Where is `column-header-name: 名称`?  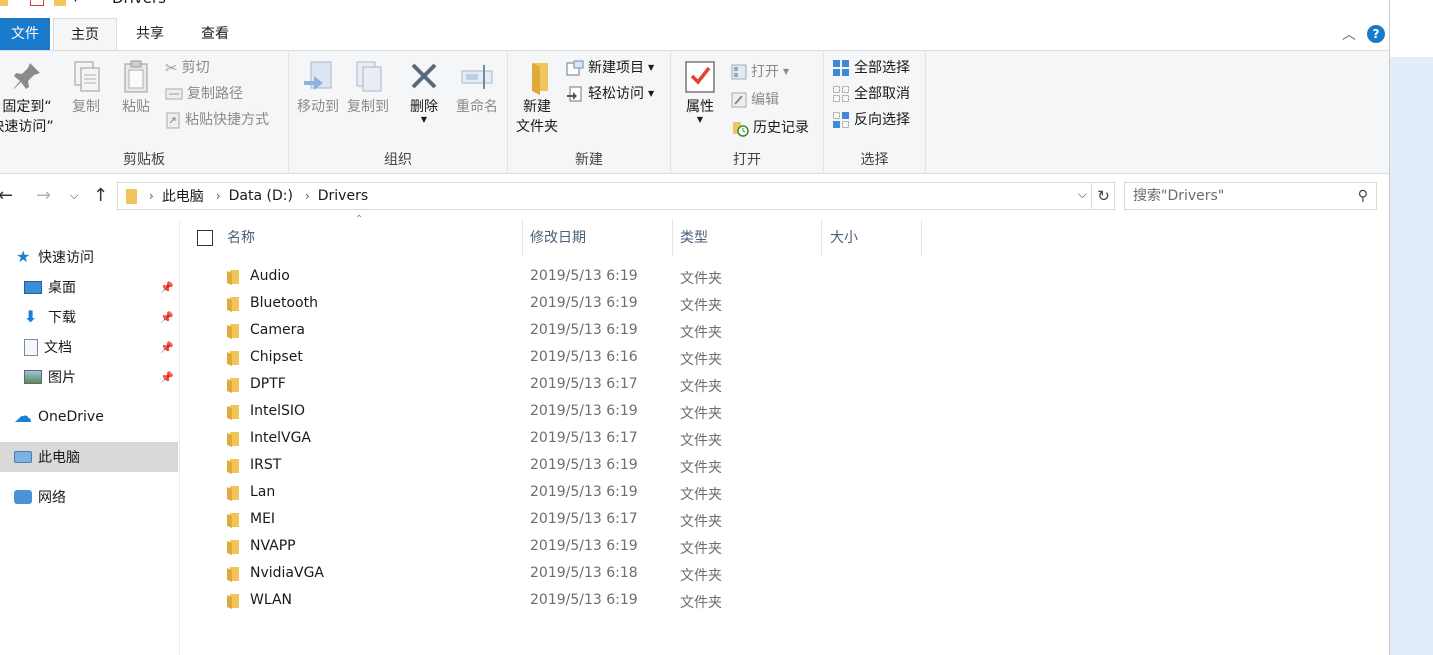
column-header-name: 名称 is located at coordinates (375, 238).